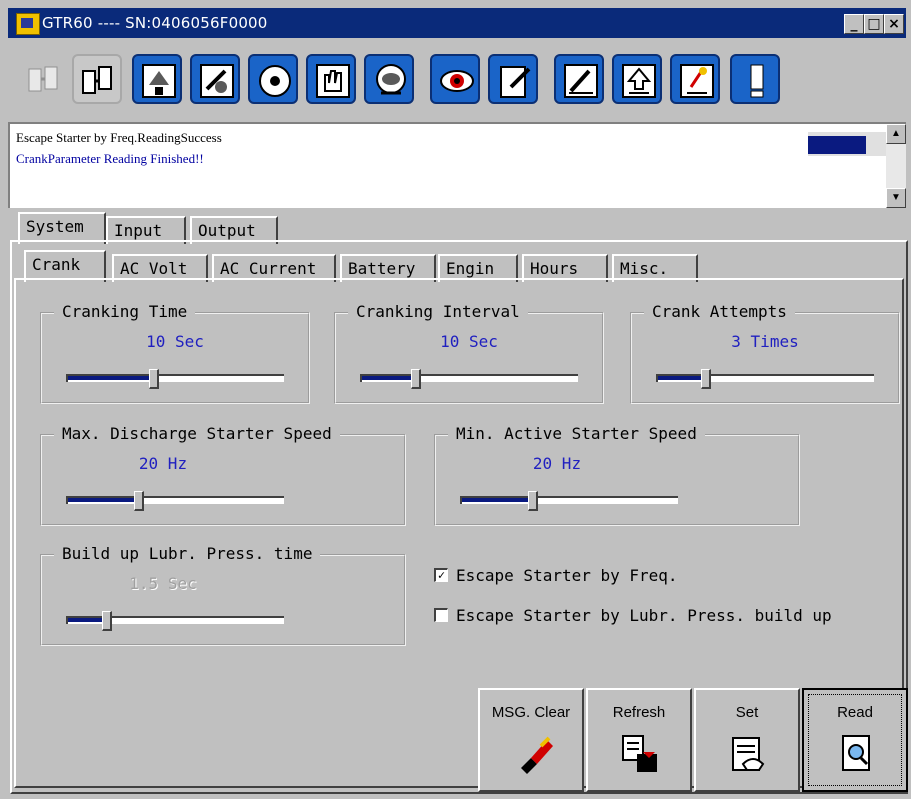  What do you see at coordinates (617, 475) in the screenshot?
I see `min-active-group: Min. Active Starter Speed 20 Hz` at bounding box center [617, 475].